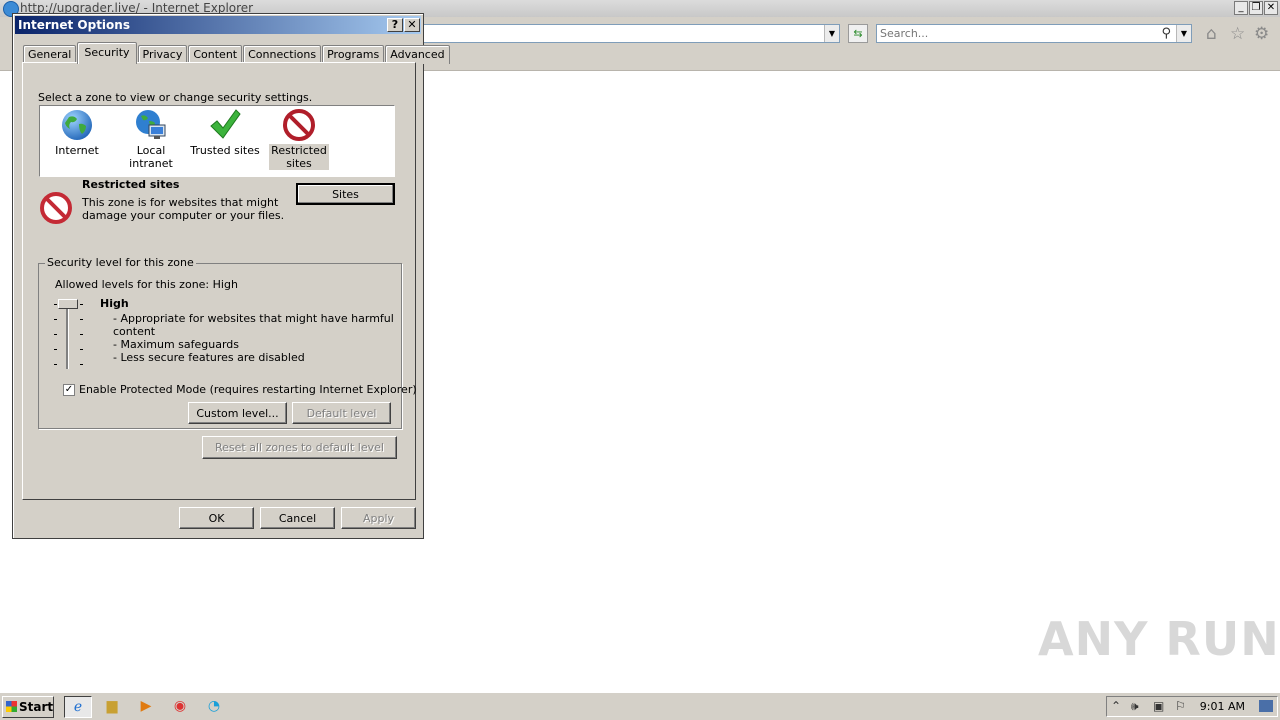  I want to click on sites-button: Sites, so click(345, 194).